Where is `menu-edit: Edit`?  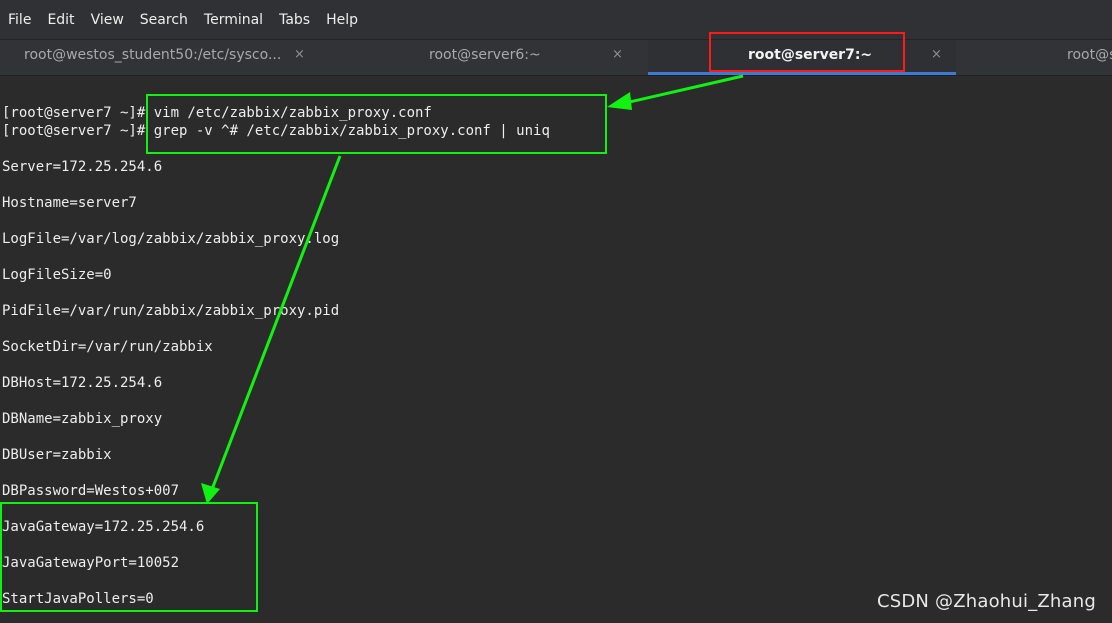
menu-edit: Edit is located at coordinates (60, 20).